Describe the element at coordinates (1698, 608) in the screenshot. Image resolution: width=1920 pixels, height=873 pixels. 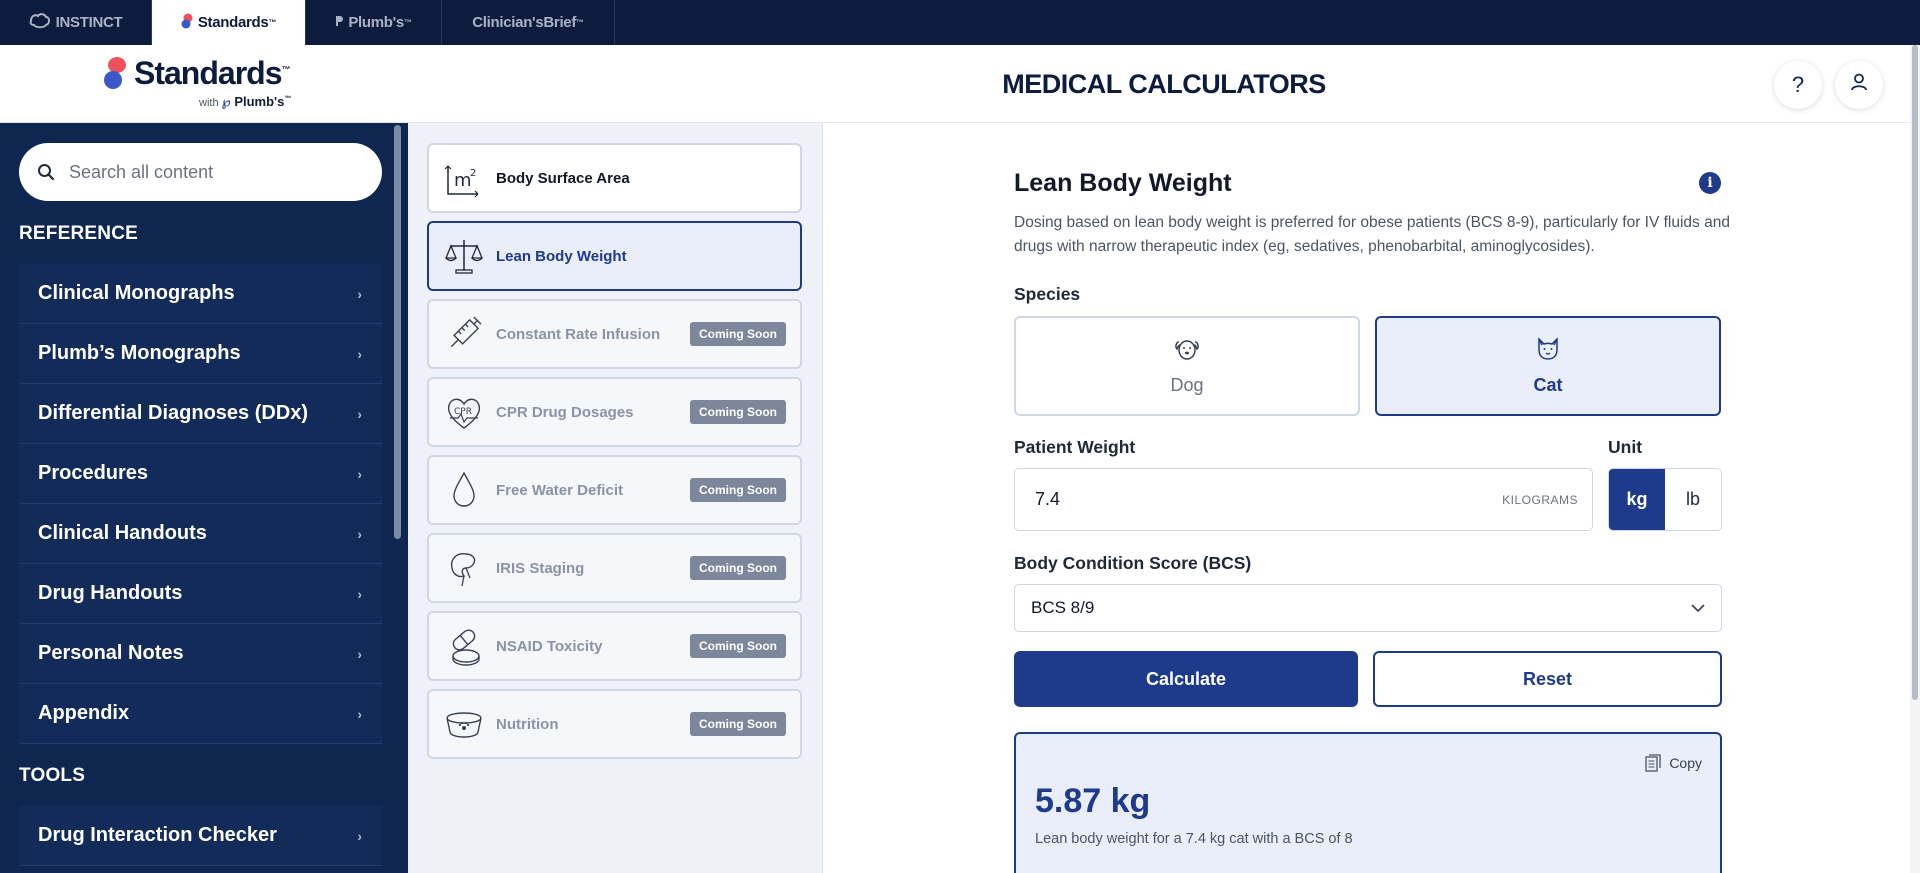
I see `chevron-down-icon` at that location.